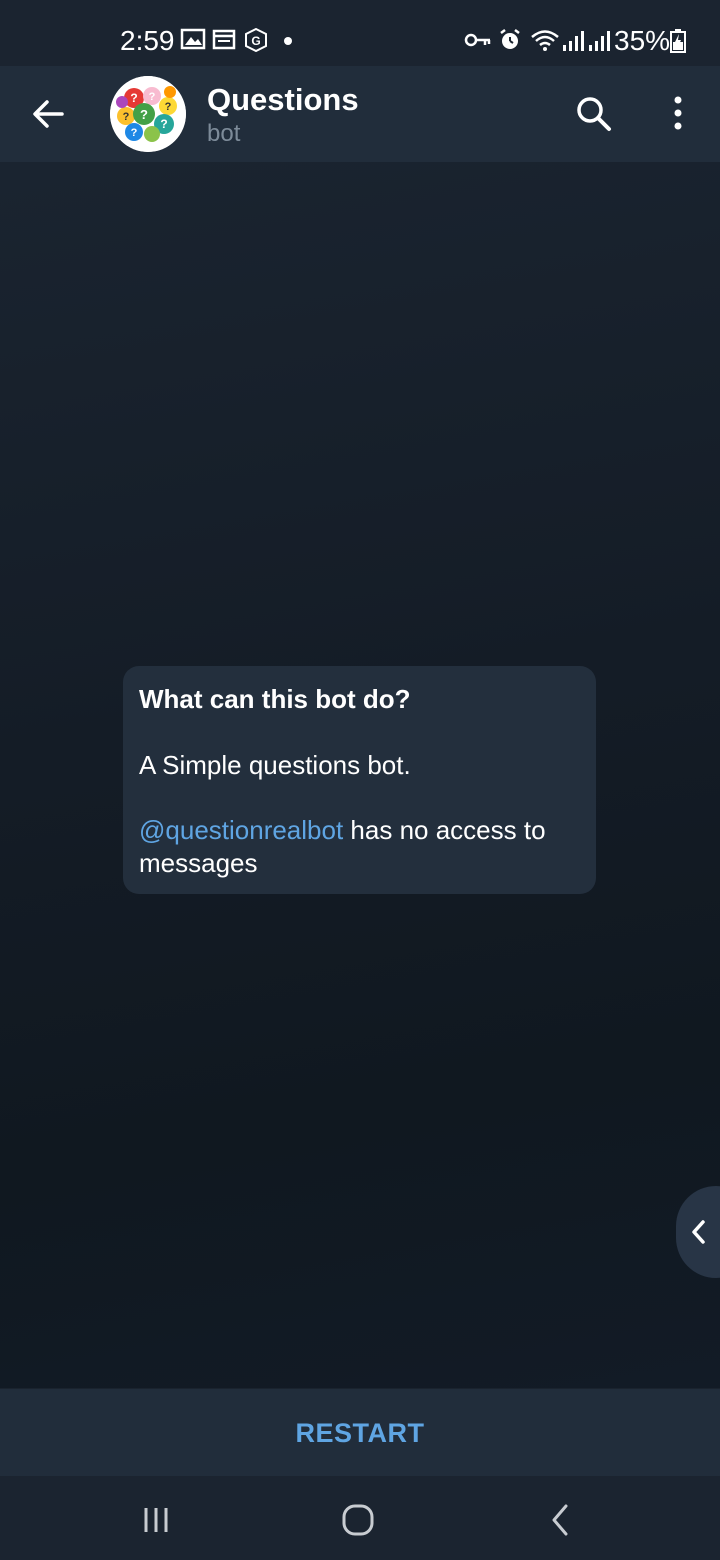 This screenshot has width=720, height=1560. I want to click on bot-handle-link: @questionrealbot, so click(241, 830).